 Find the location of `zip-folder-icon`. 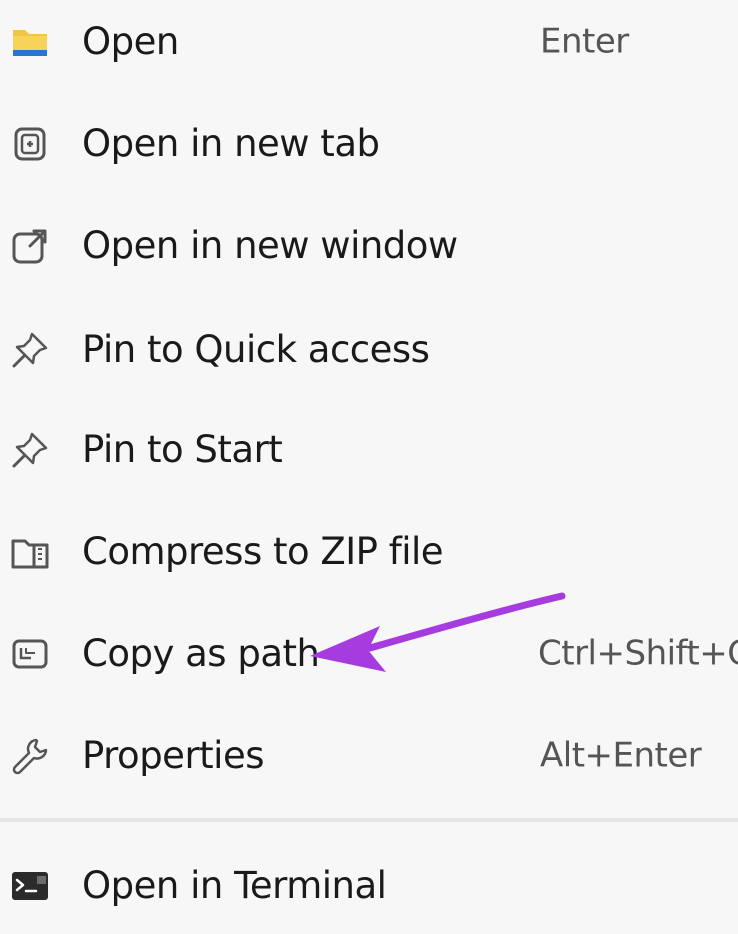

zip-folder-icon is located at coordinates (30, 552).